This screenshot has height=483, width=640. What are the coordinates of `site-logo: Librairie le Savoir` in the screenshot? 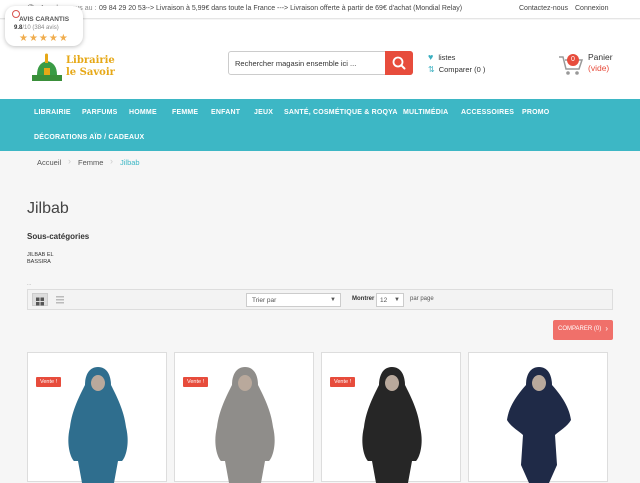 It's located at (73, 67).